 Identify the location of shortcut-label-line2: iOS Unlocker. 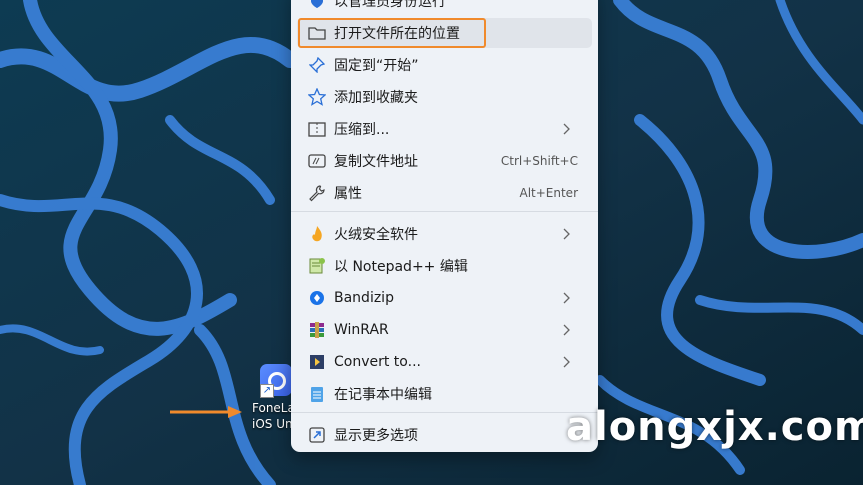
(274, 424).